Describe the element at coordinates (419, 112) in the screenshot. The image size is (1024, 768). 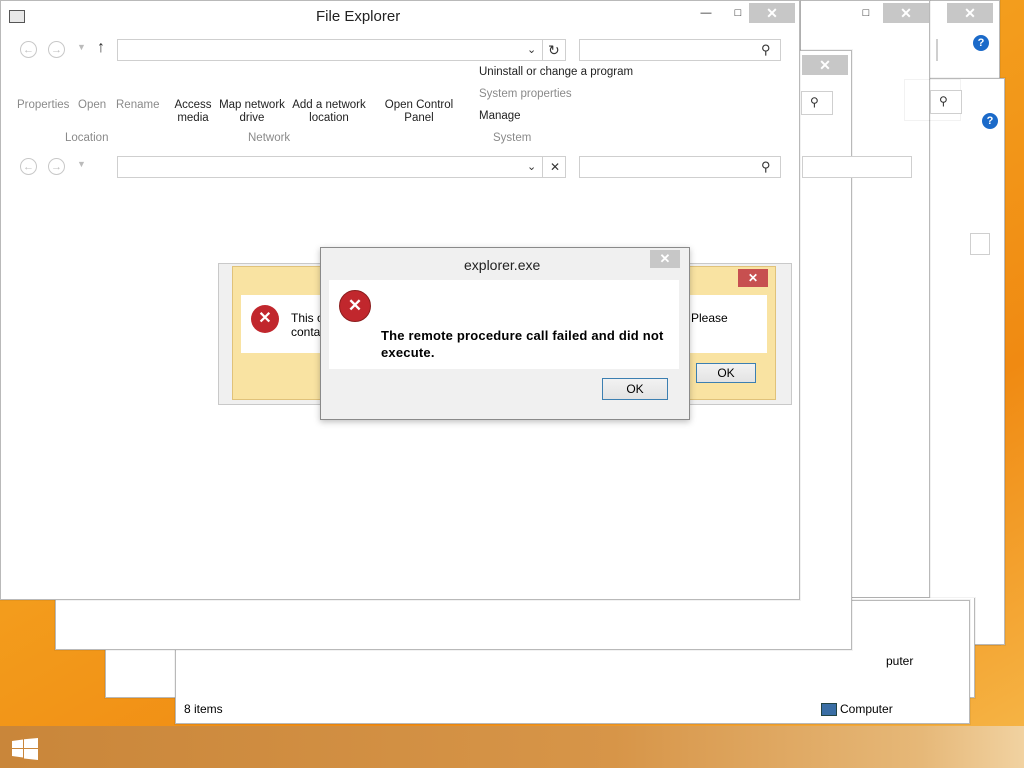
I see `ribbon-open-control-panel: Open Control Panel` at that location.